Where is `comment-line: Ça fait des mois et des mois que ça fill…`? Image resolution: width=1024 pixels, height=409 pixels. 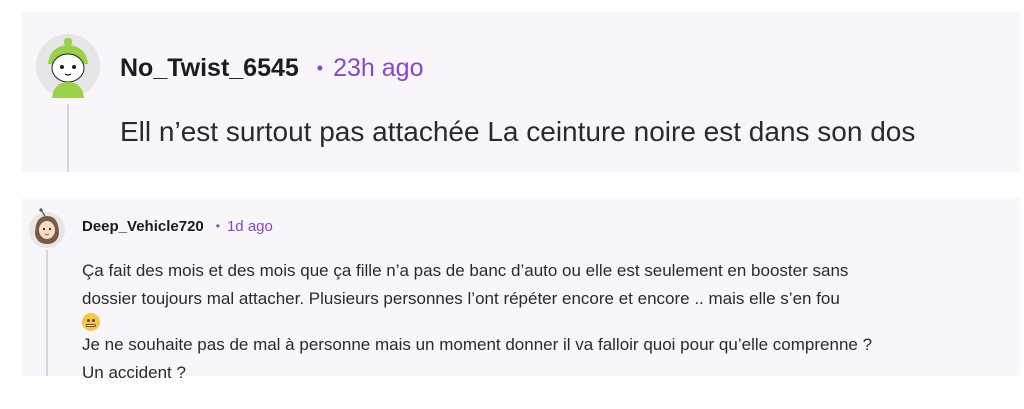
comment-line: Ça fait des mois et des mois que ça fill… is located at coordinates (465, 270).